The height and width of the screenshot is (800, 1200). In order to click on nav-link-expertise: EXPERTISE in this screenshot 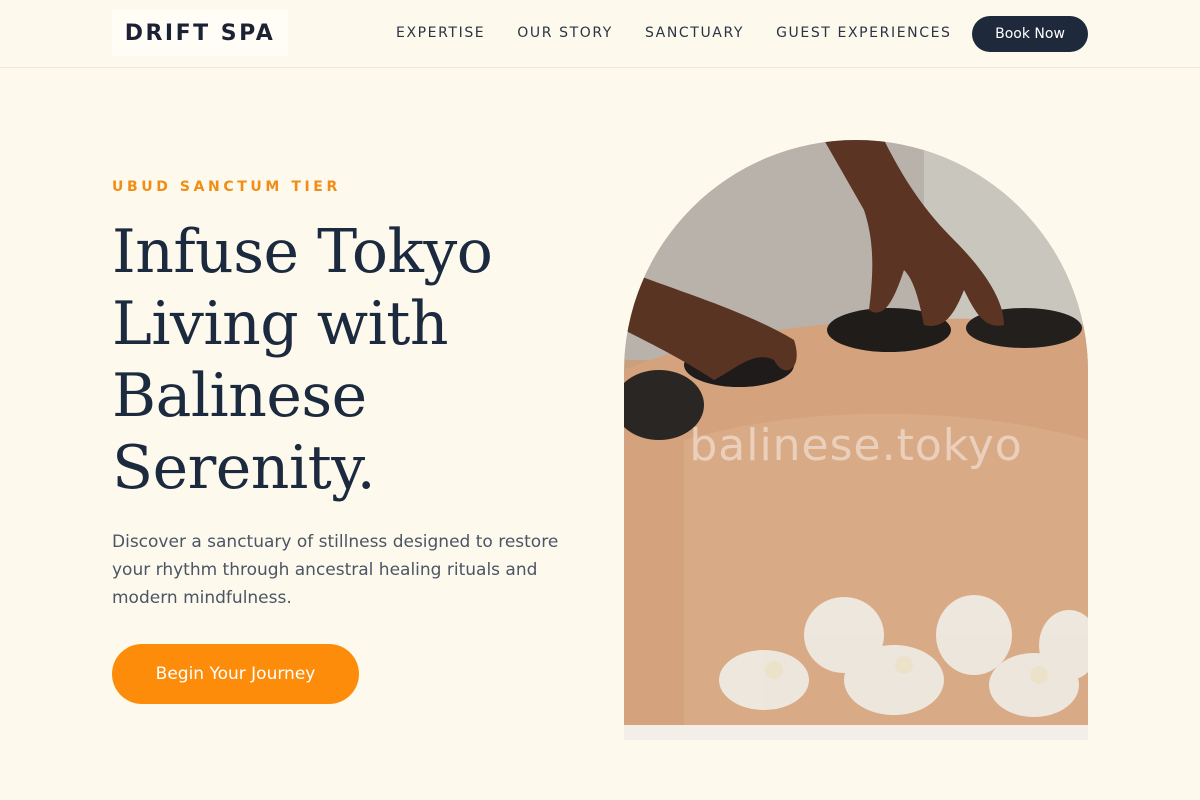, I will do `click(440, 33)`.